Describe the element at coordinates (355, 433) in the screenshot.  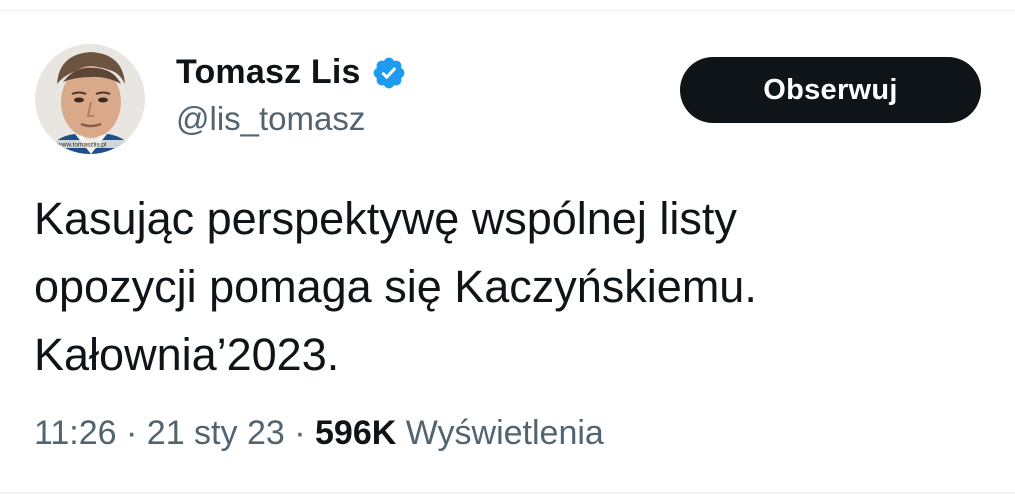
I see `views-count: 596K` at that location.